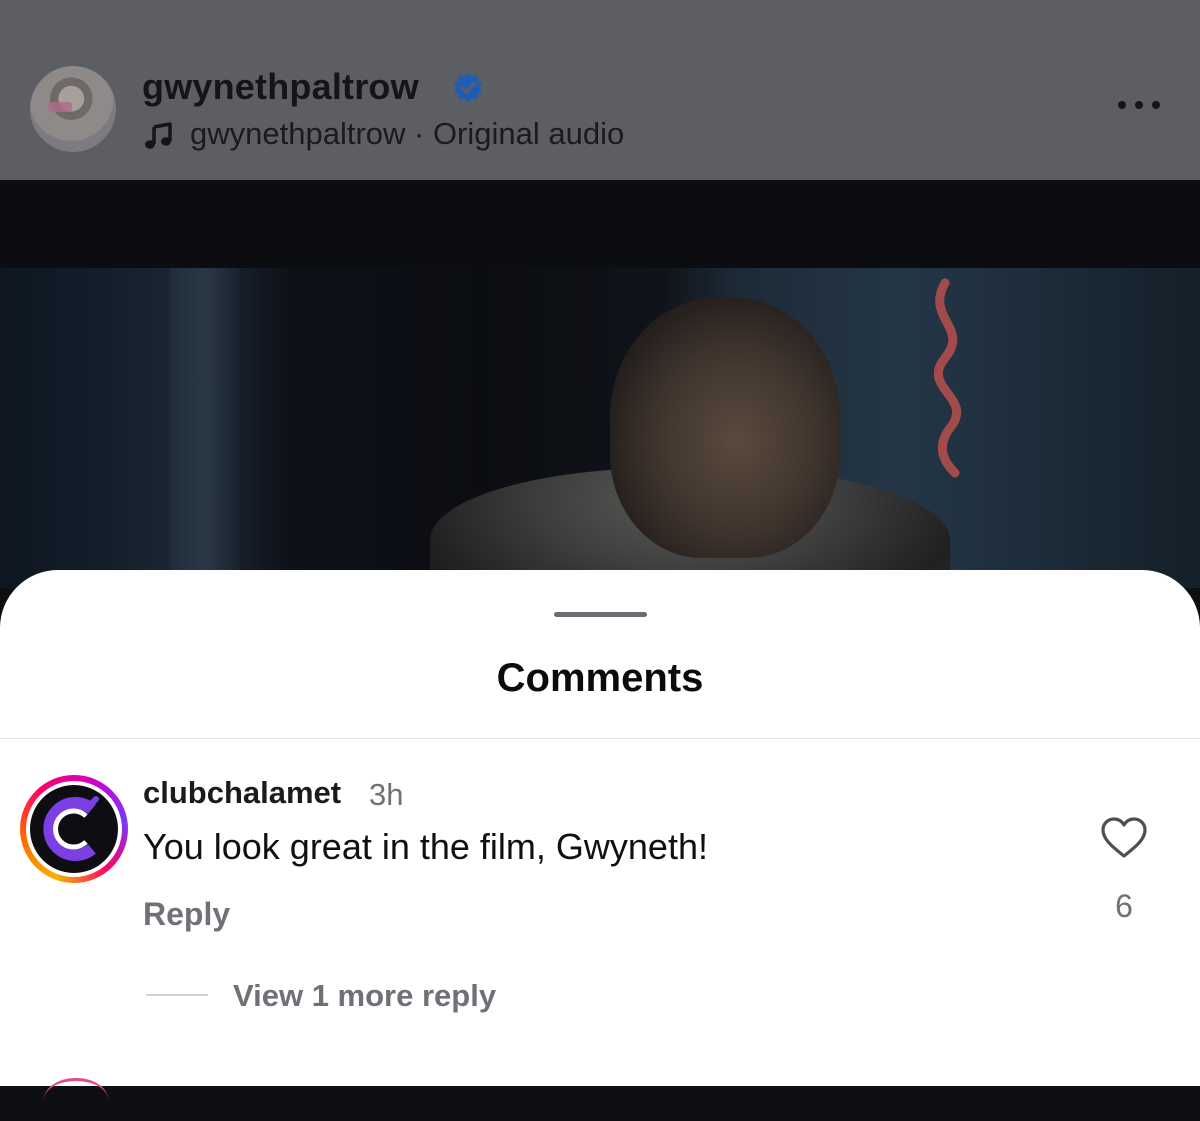 The width and height of the screenshot is (1200, 1121). What do you see at coordinates (1124, 838) in the screenshot?
I see `heart-icon` at bounding box center [1124, 838].